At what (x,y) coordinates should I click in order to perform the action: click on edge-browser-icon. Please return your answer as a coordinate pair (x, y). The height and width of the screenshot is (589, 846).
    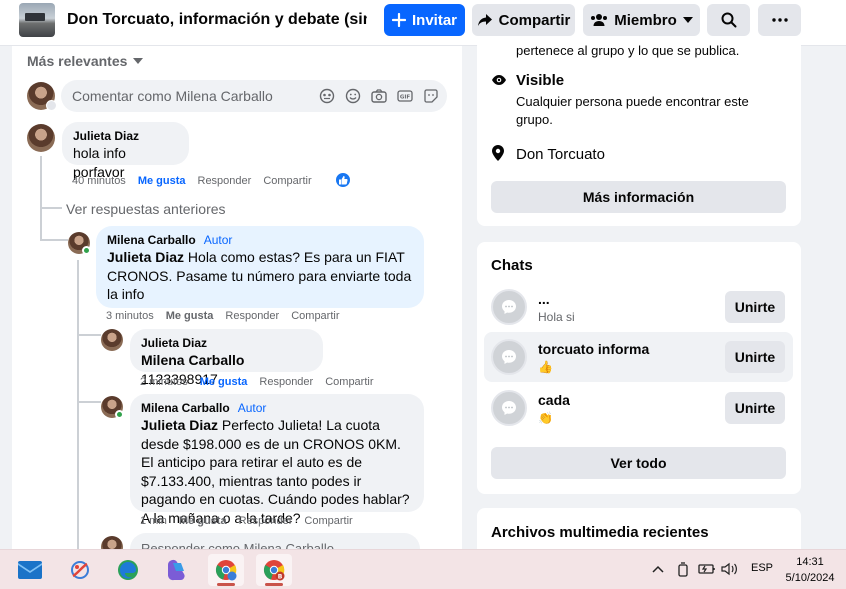
    Looking at the image, I should click on (128, 570).